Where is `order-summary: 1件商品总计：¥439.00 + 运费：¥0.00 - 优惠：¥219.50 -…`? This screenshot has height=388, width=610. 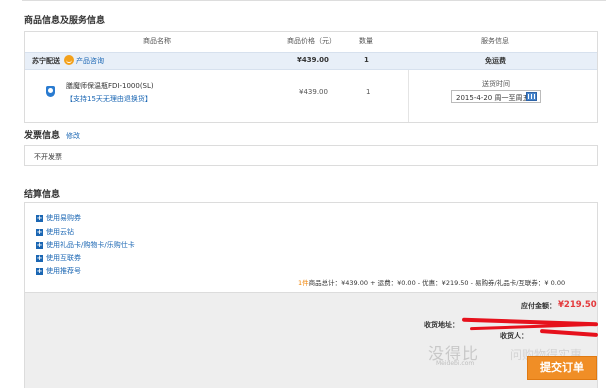 order-summary: 1件商品总计：¥439.00 + 运费：¥0.00 - 优惠：¥219.50 -… is located at coordinates (431, 282).